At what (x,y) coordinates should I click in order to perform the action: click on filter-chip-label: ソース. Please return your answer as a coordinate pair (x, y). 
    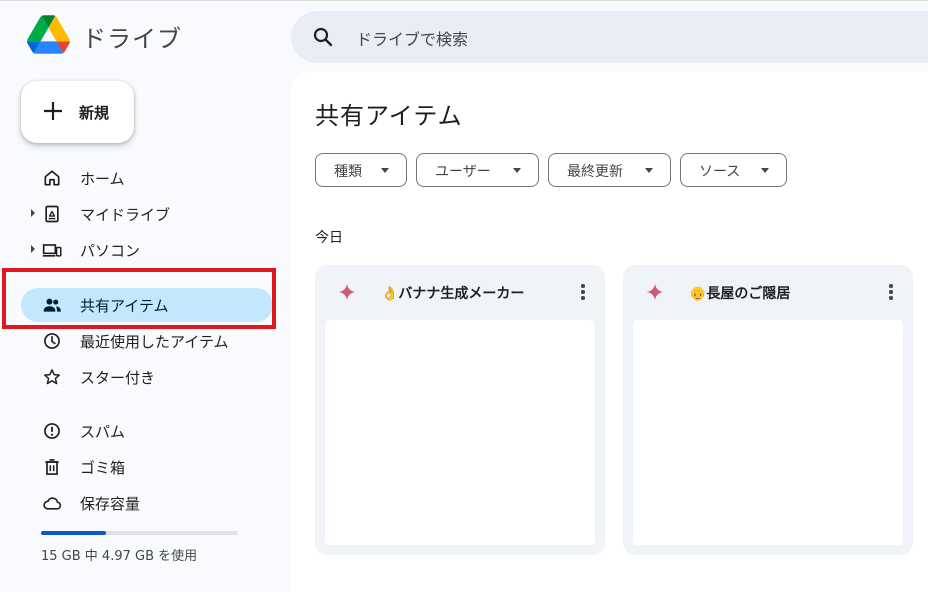
    Looking at the image, I should click on (720, 172).